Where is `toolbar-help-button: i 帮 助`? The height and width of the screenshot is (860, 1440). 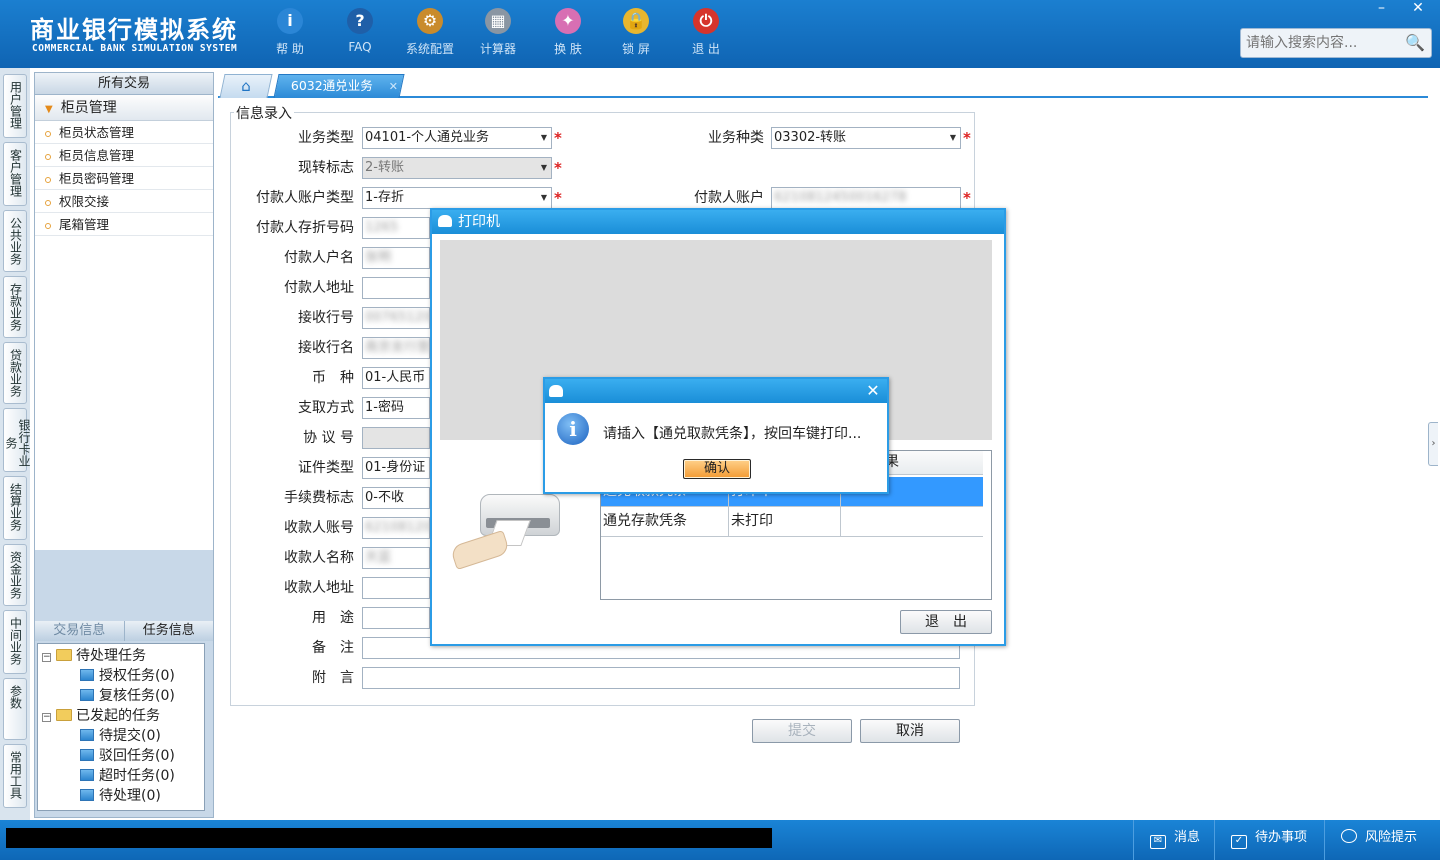
toolbar-help-button: i 帮 助 is located at coordinates (290, 32).